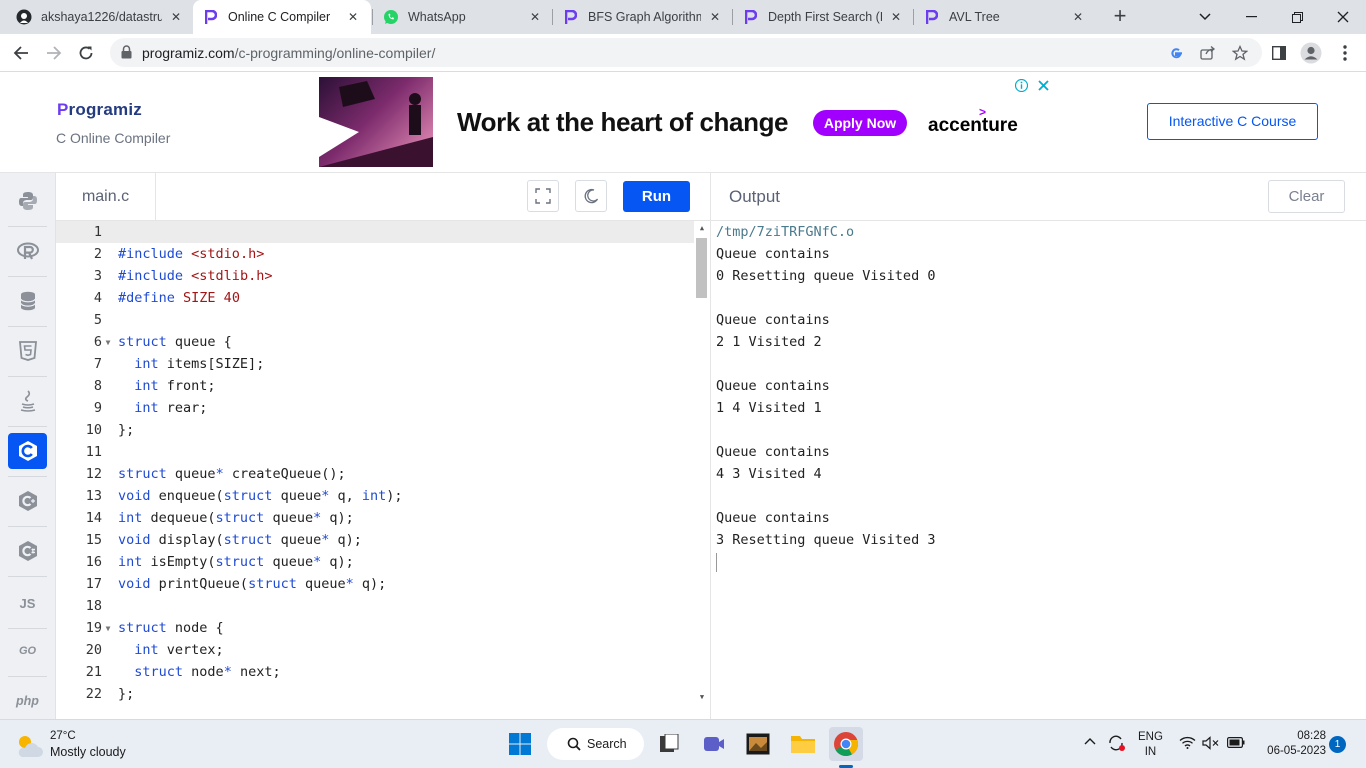 The height and width of the screenshot is (768, 1366). What do you see at coordinates (702, 228) in the screenshot?
I see `scroll-up-arrow-icon: ▲` at bounding box center [702, 228].